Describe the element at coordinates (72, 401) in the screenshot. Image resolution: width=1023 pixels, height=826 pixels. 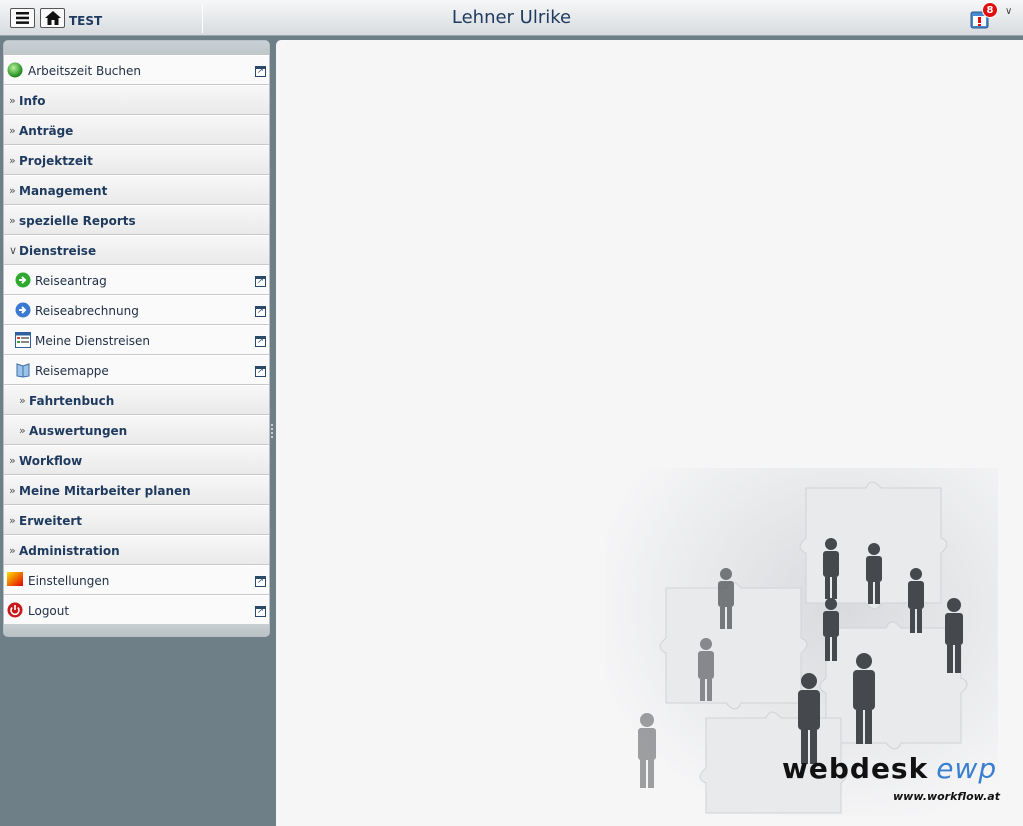
I see `sidebar-item-label: Fahrtenbuch` at that location.